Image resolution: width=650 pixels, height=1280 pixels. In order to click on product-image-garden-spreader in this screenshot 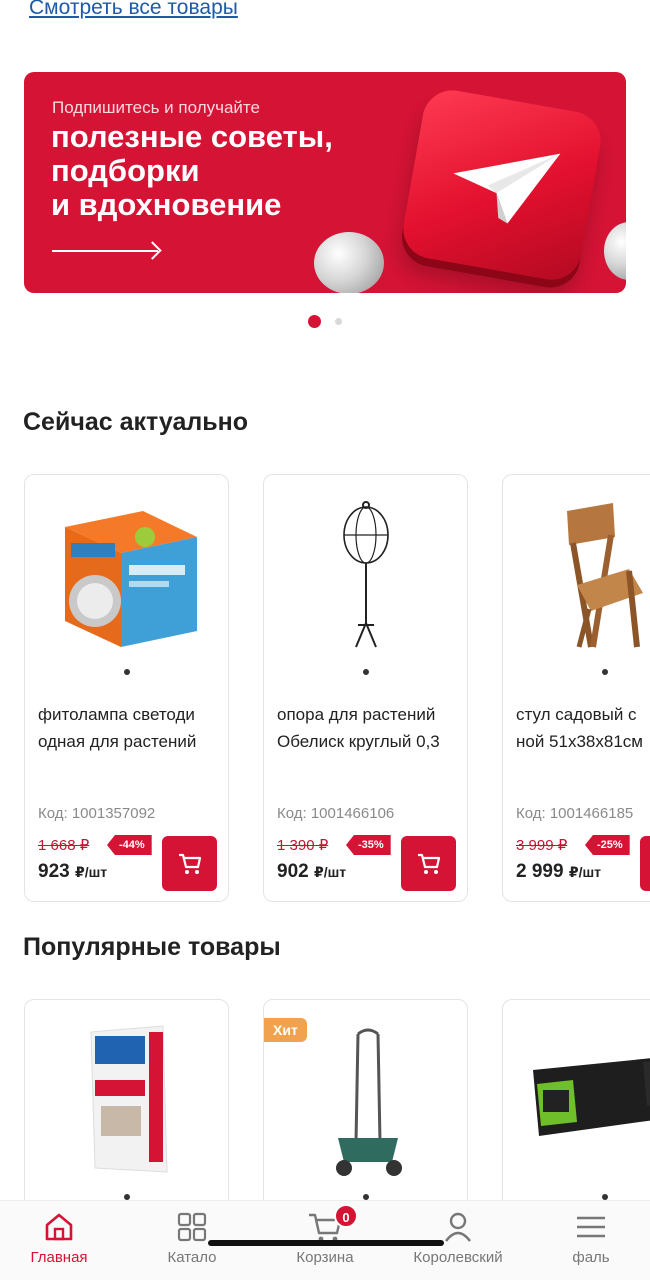, I will do `click(365, 1102)`.